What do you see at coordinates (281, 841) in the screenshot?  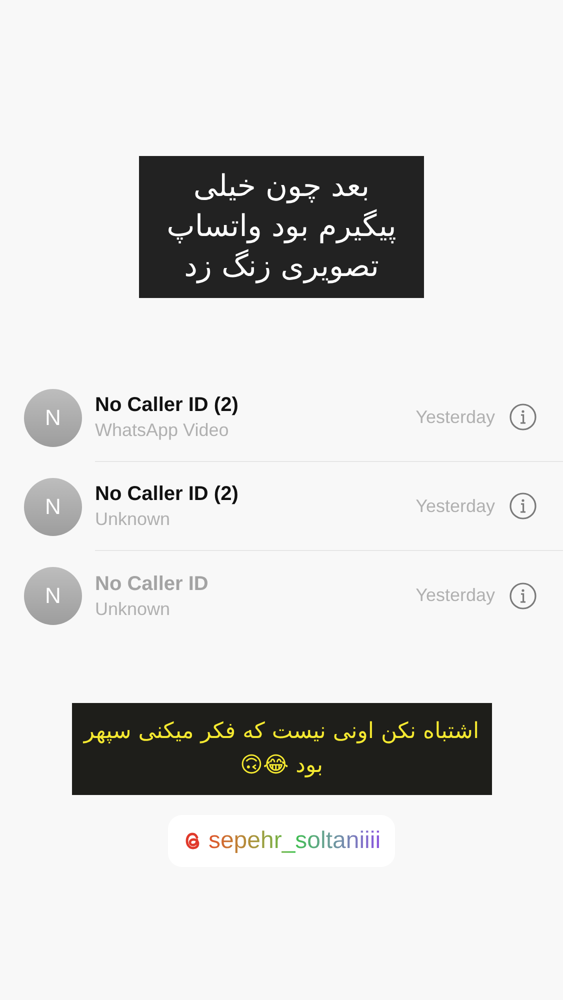 I see `mention-sticker: sepehr_soltaniiii` at bounding box center [281, 841].